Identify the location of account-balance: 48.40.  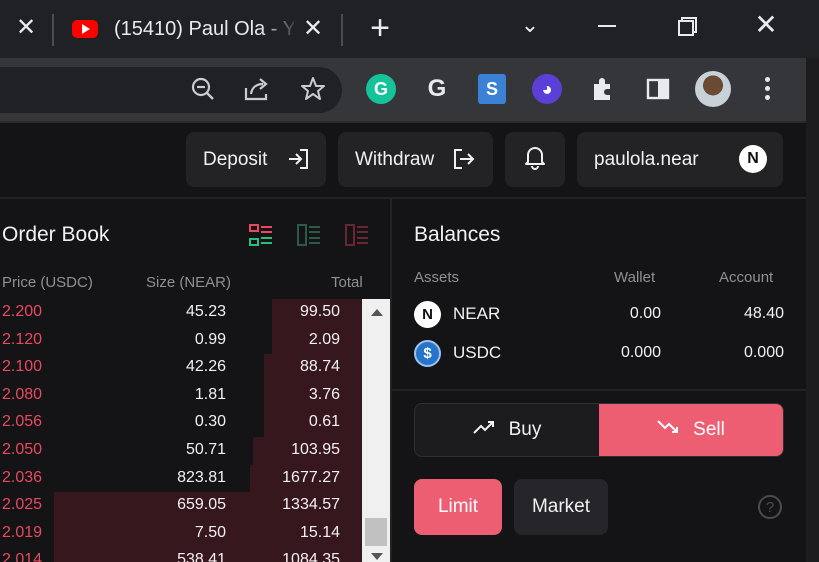
(763, 313).